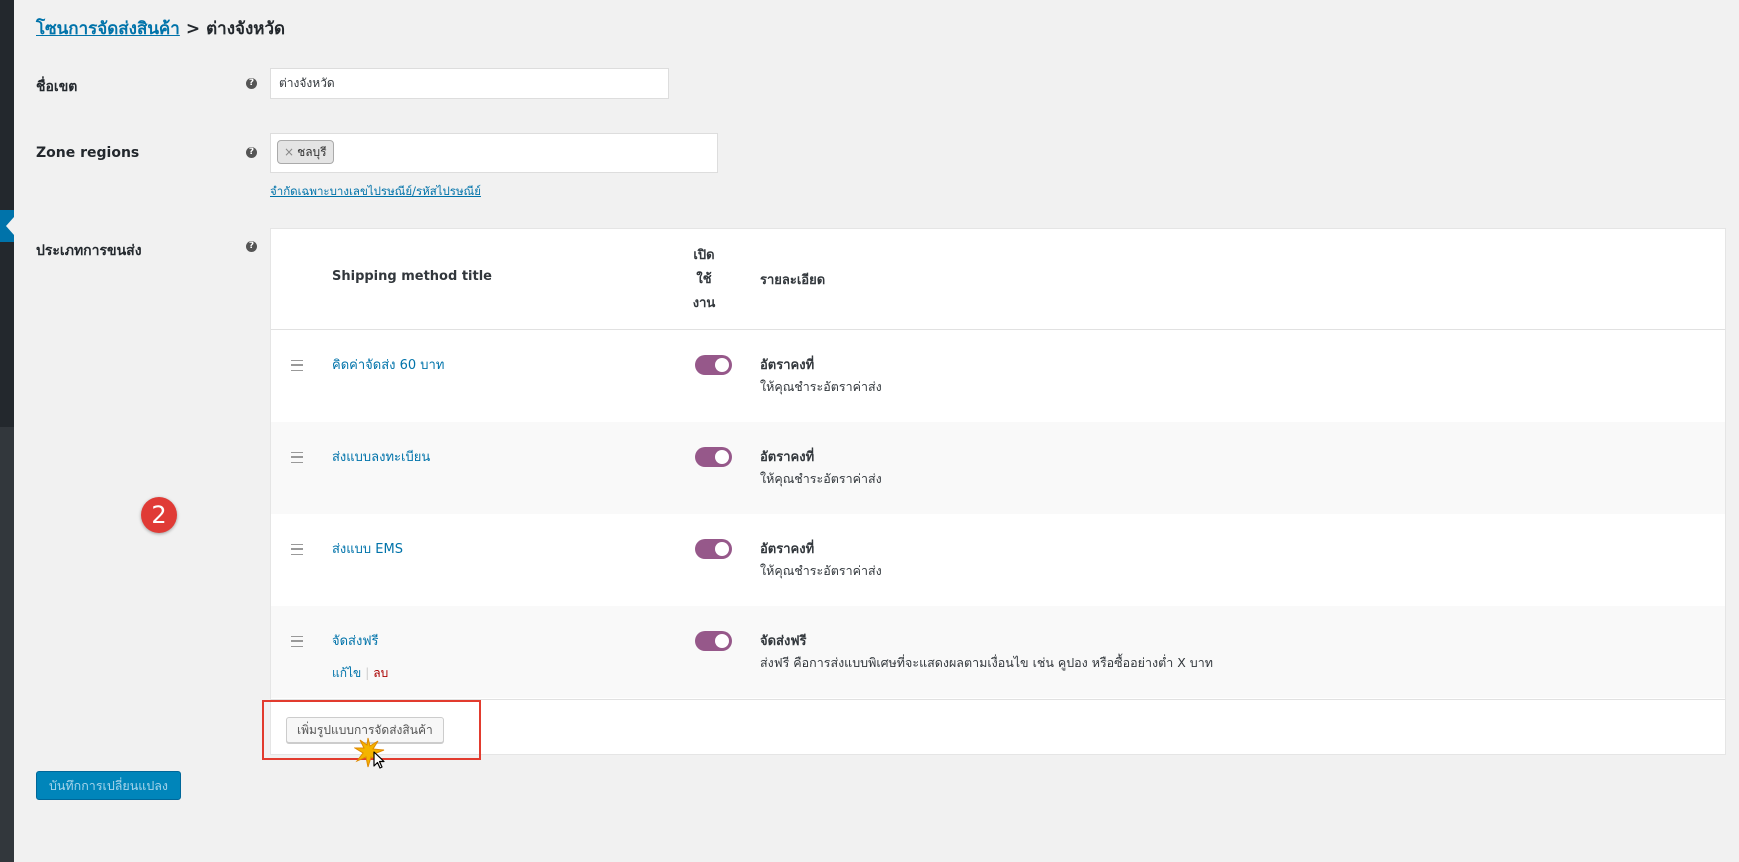 Image resolution: width=1739 pixels, height=862 pixels. Describe the element at coordinates (783, 641) in the screenshot. I see `method-description-title: จัดส่งฟรี` at that location.